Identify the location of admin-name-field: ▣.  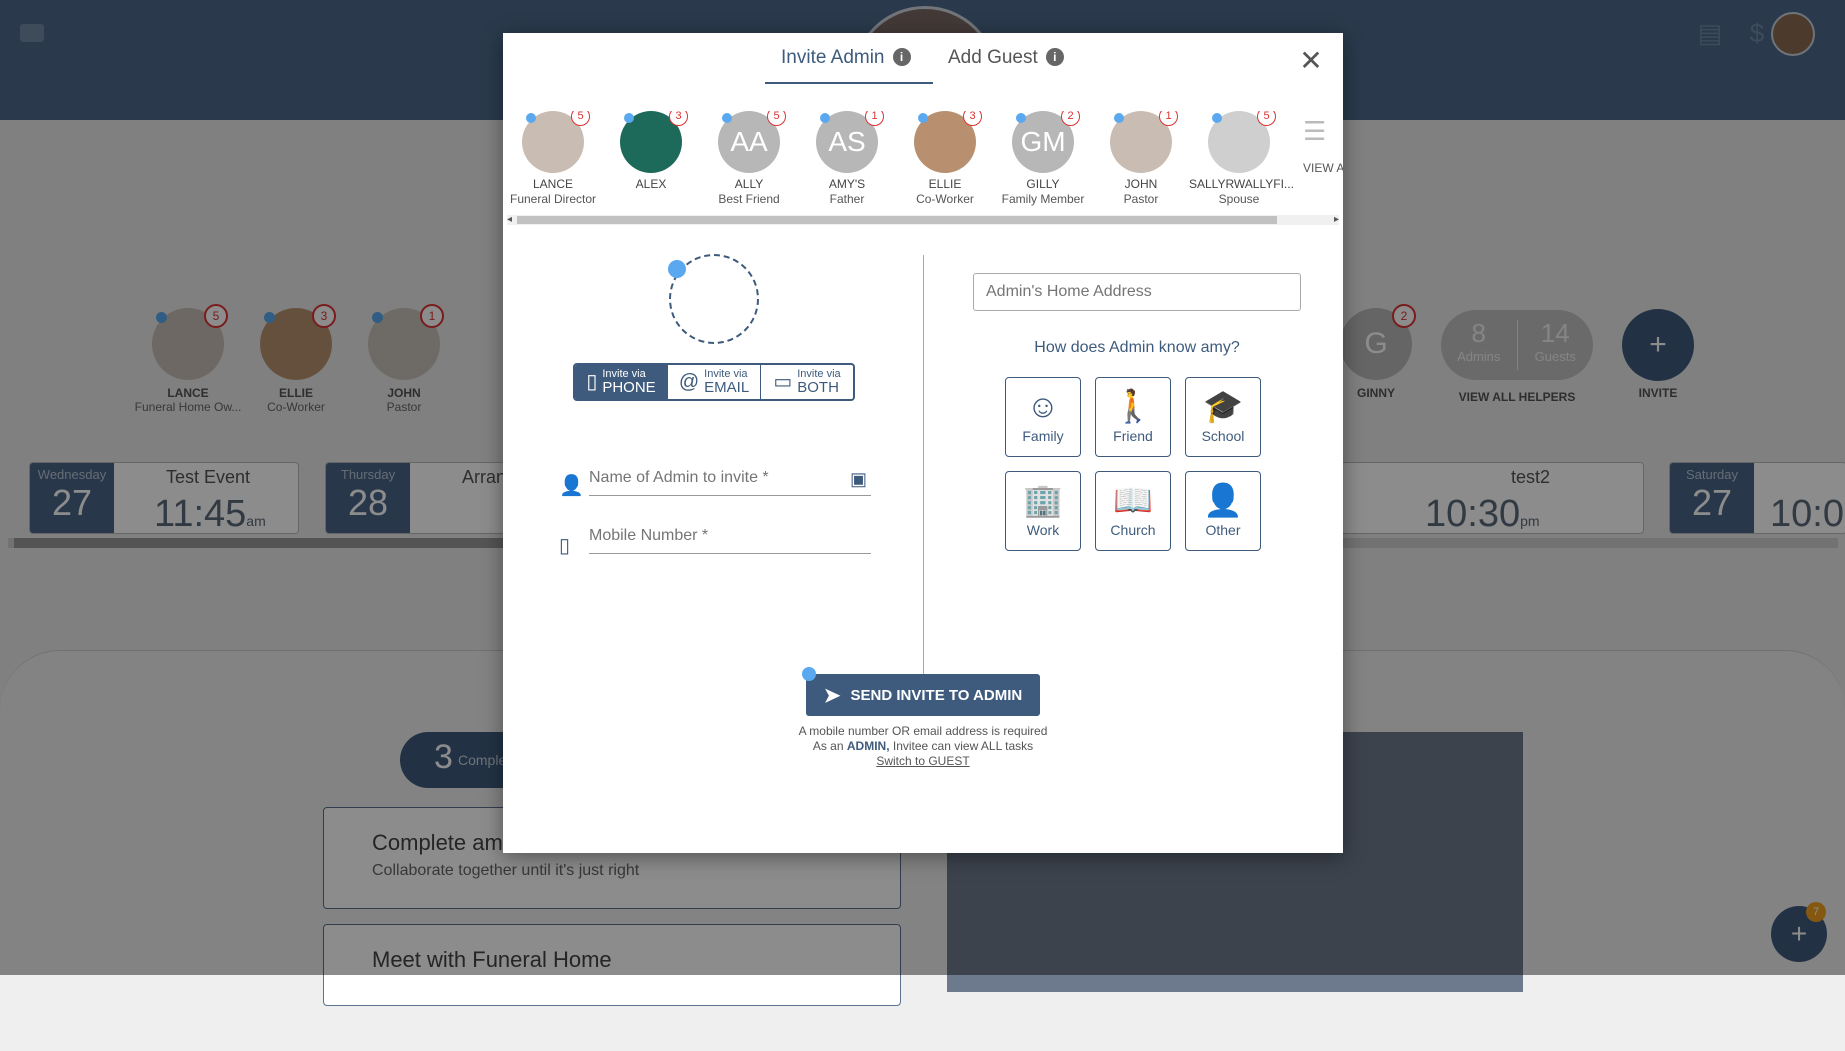
(730, 480).